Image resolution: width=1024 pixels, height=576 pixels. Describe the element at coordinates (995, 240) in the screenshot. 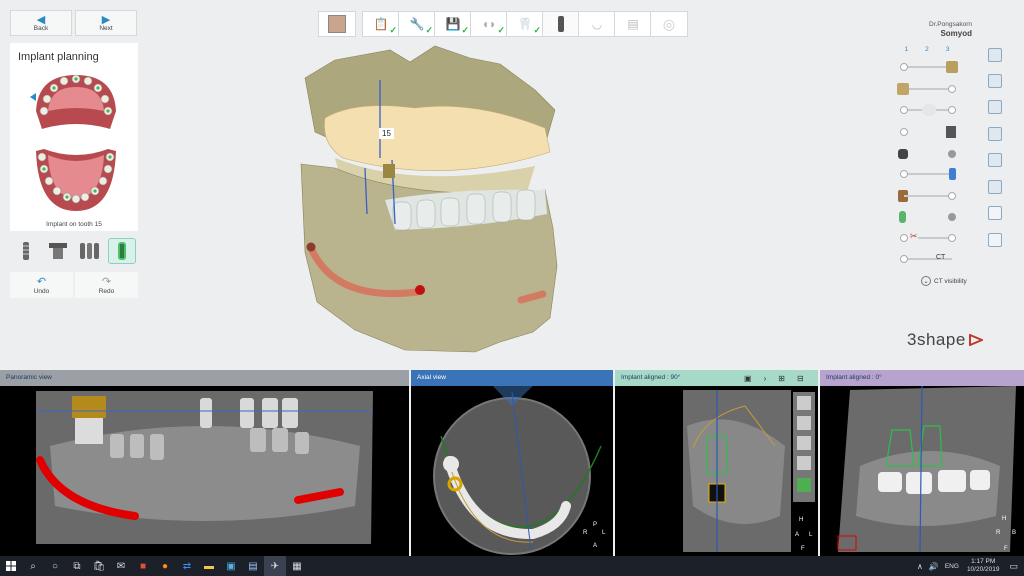

I see `view-search-icon` at that location.